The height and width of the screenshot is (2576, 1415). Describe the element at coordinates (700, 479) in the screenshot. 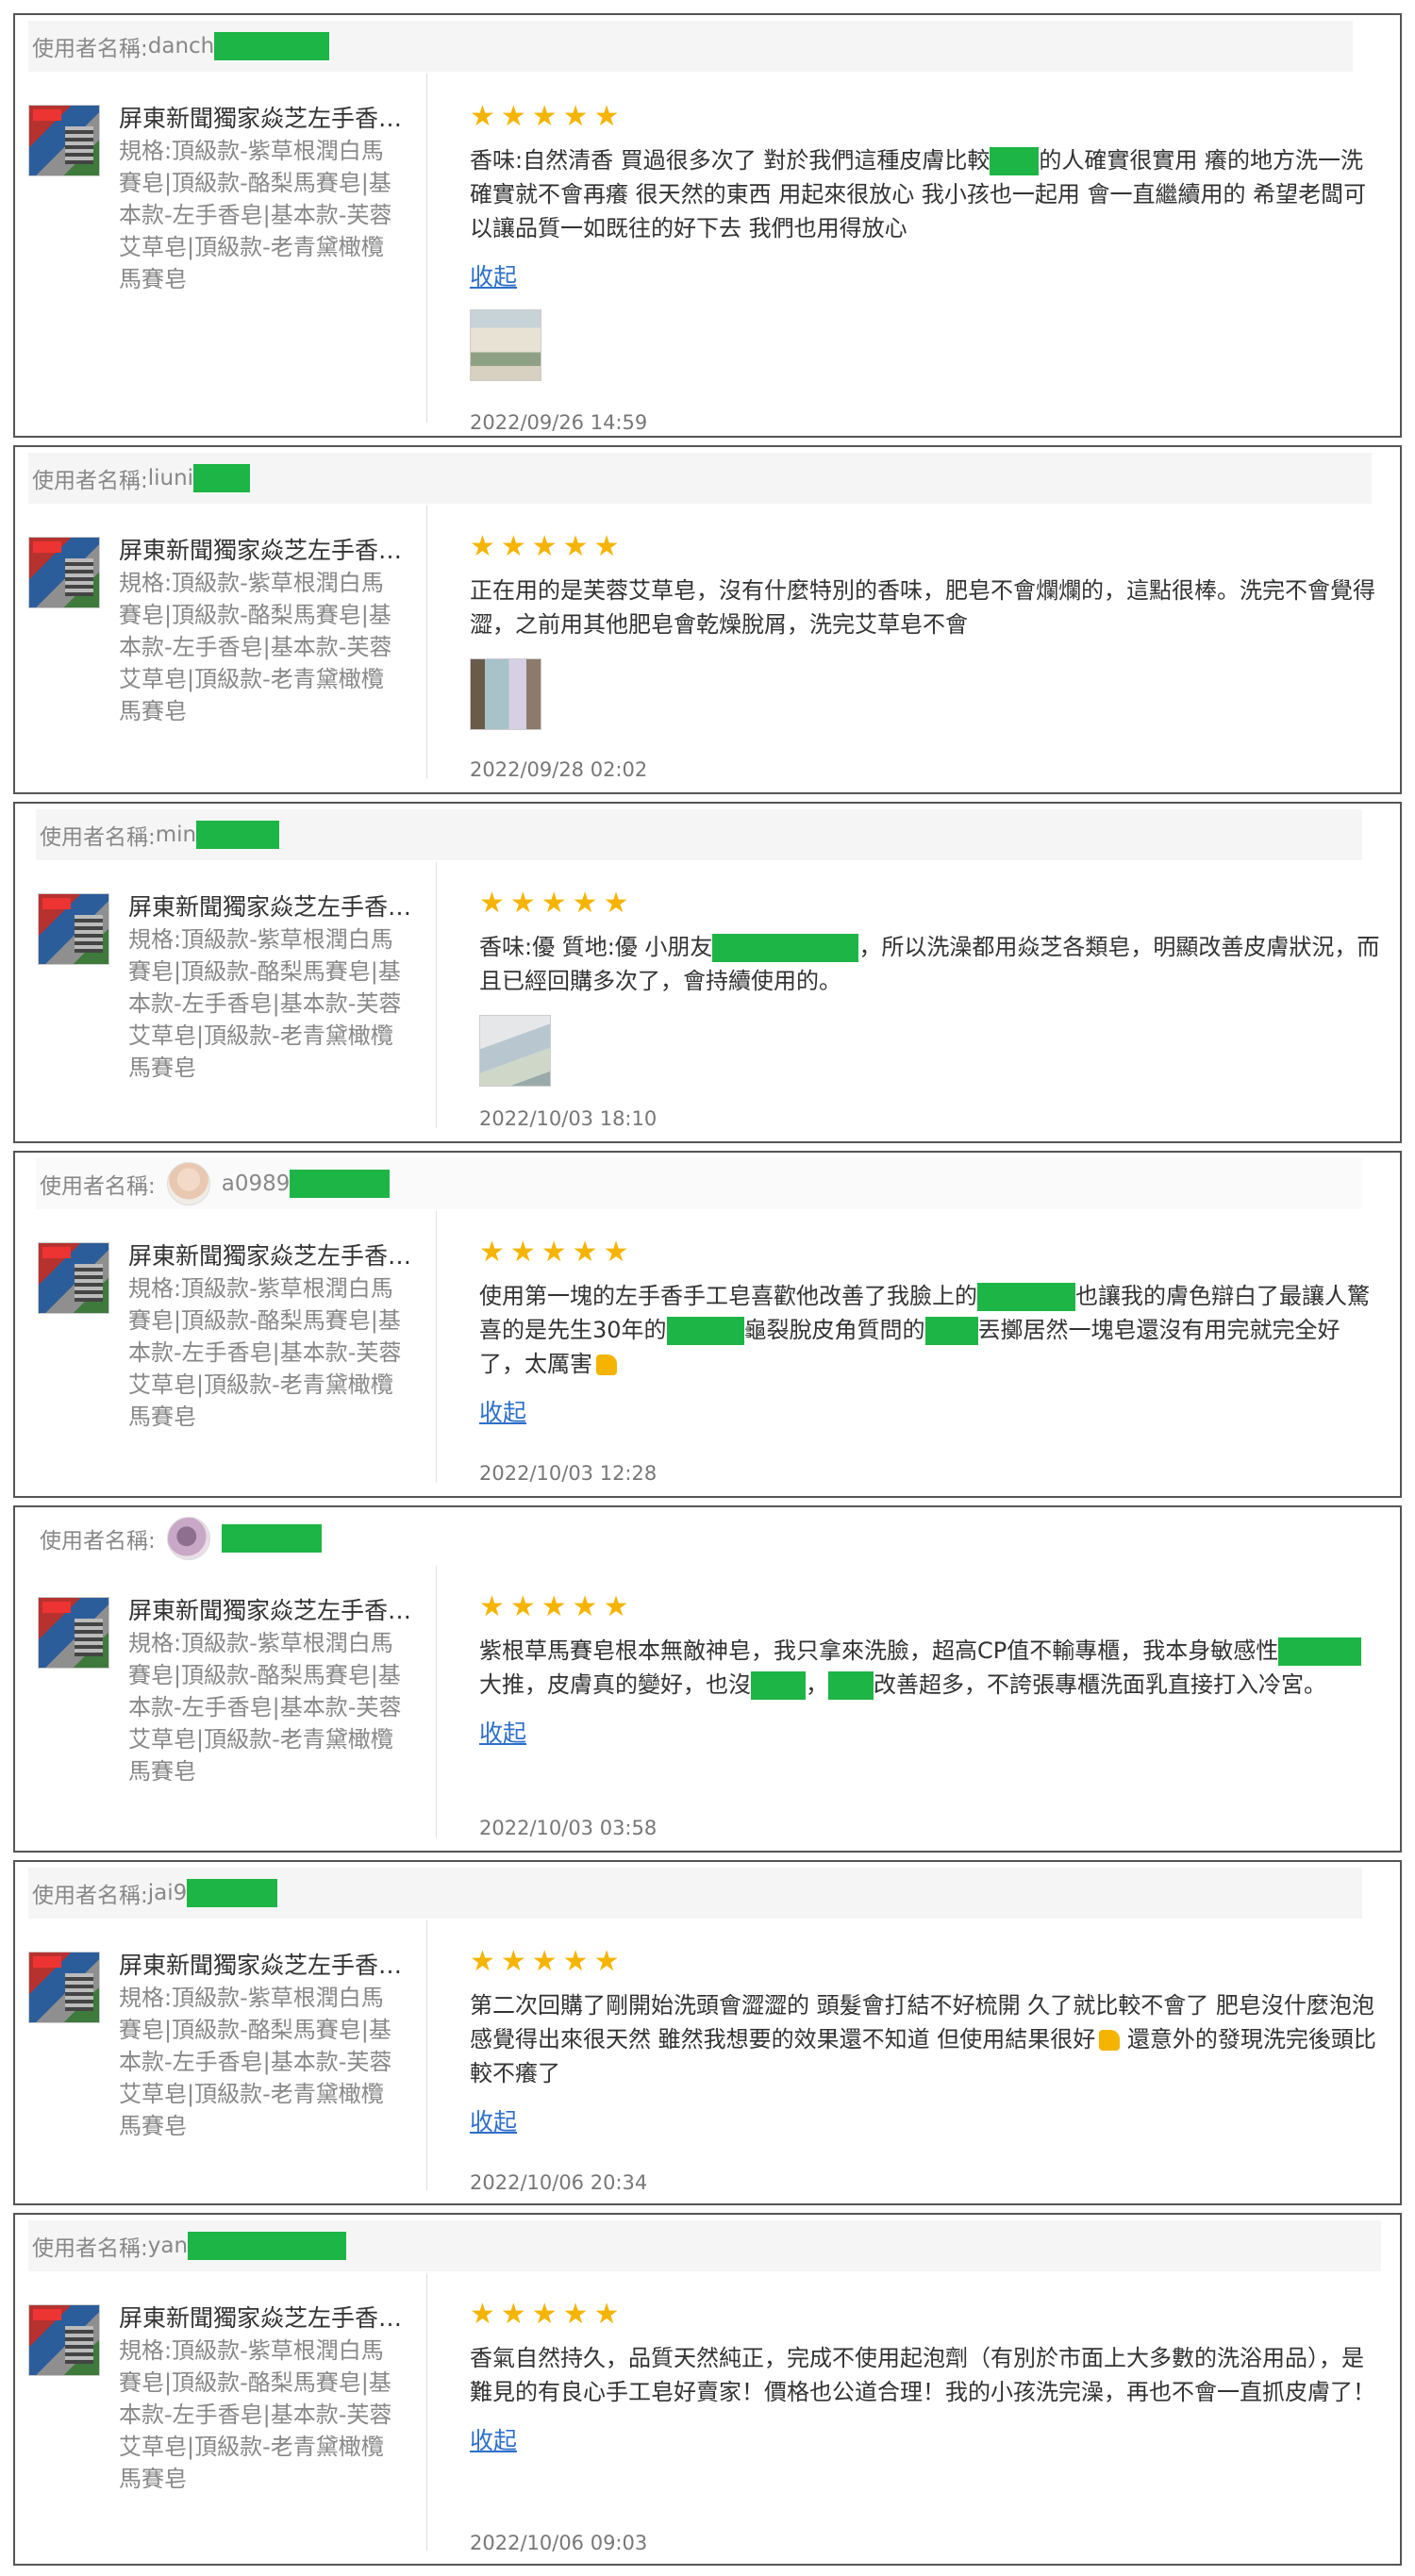

I see `reviewer-bar: 使用者名稱: liuni` at that location.